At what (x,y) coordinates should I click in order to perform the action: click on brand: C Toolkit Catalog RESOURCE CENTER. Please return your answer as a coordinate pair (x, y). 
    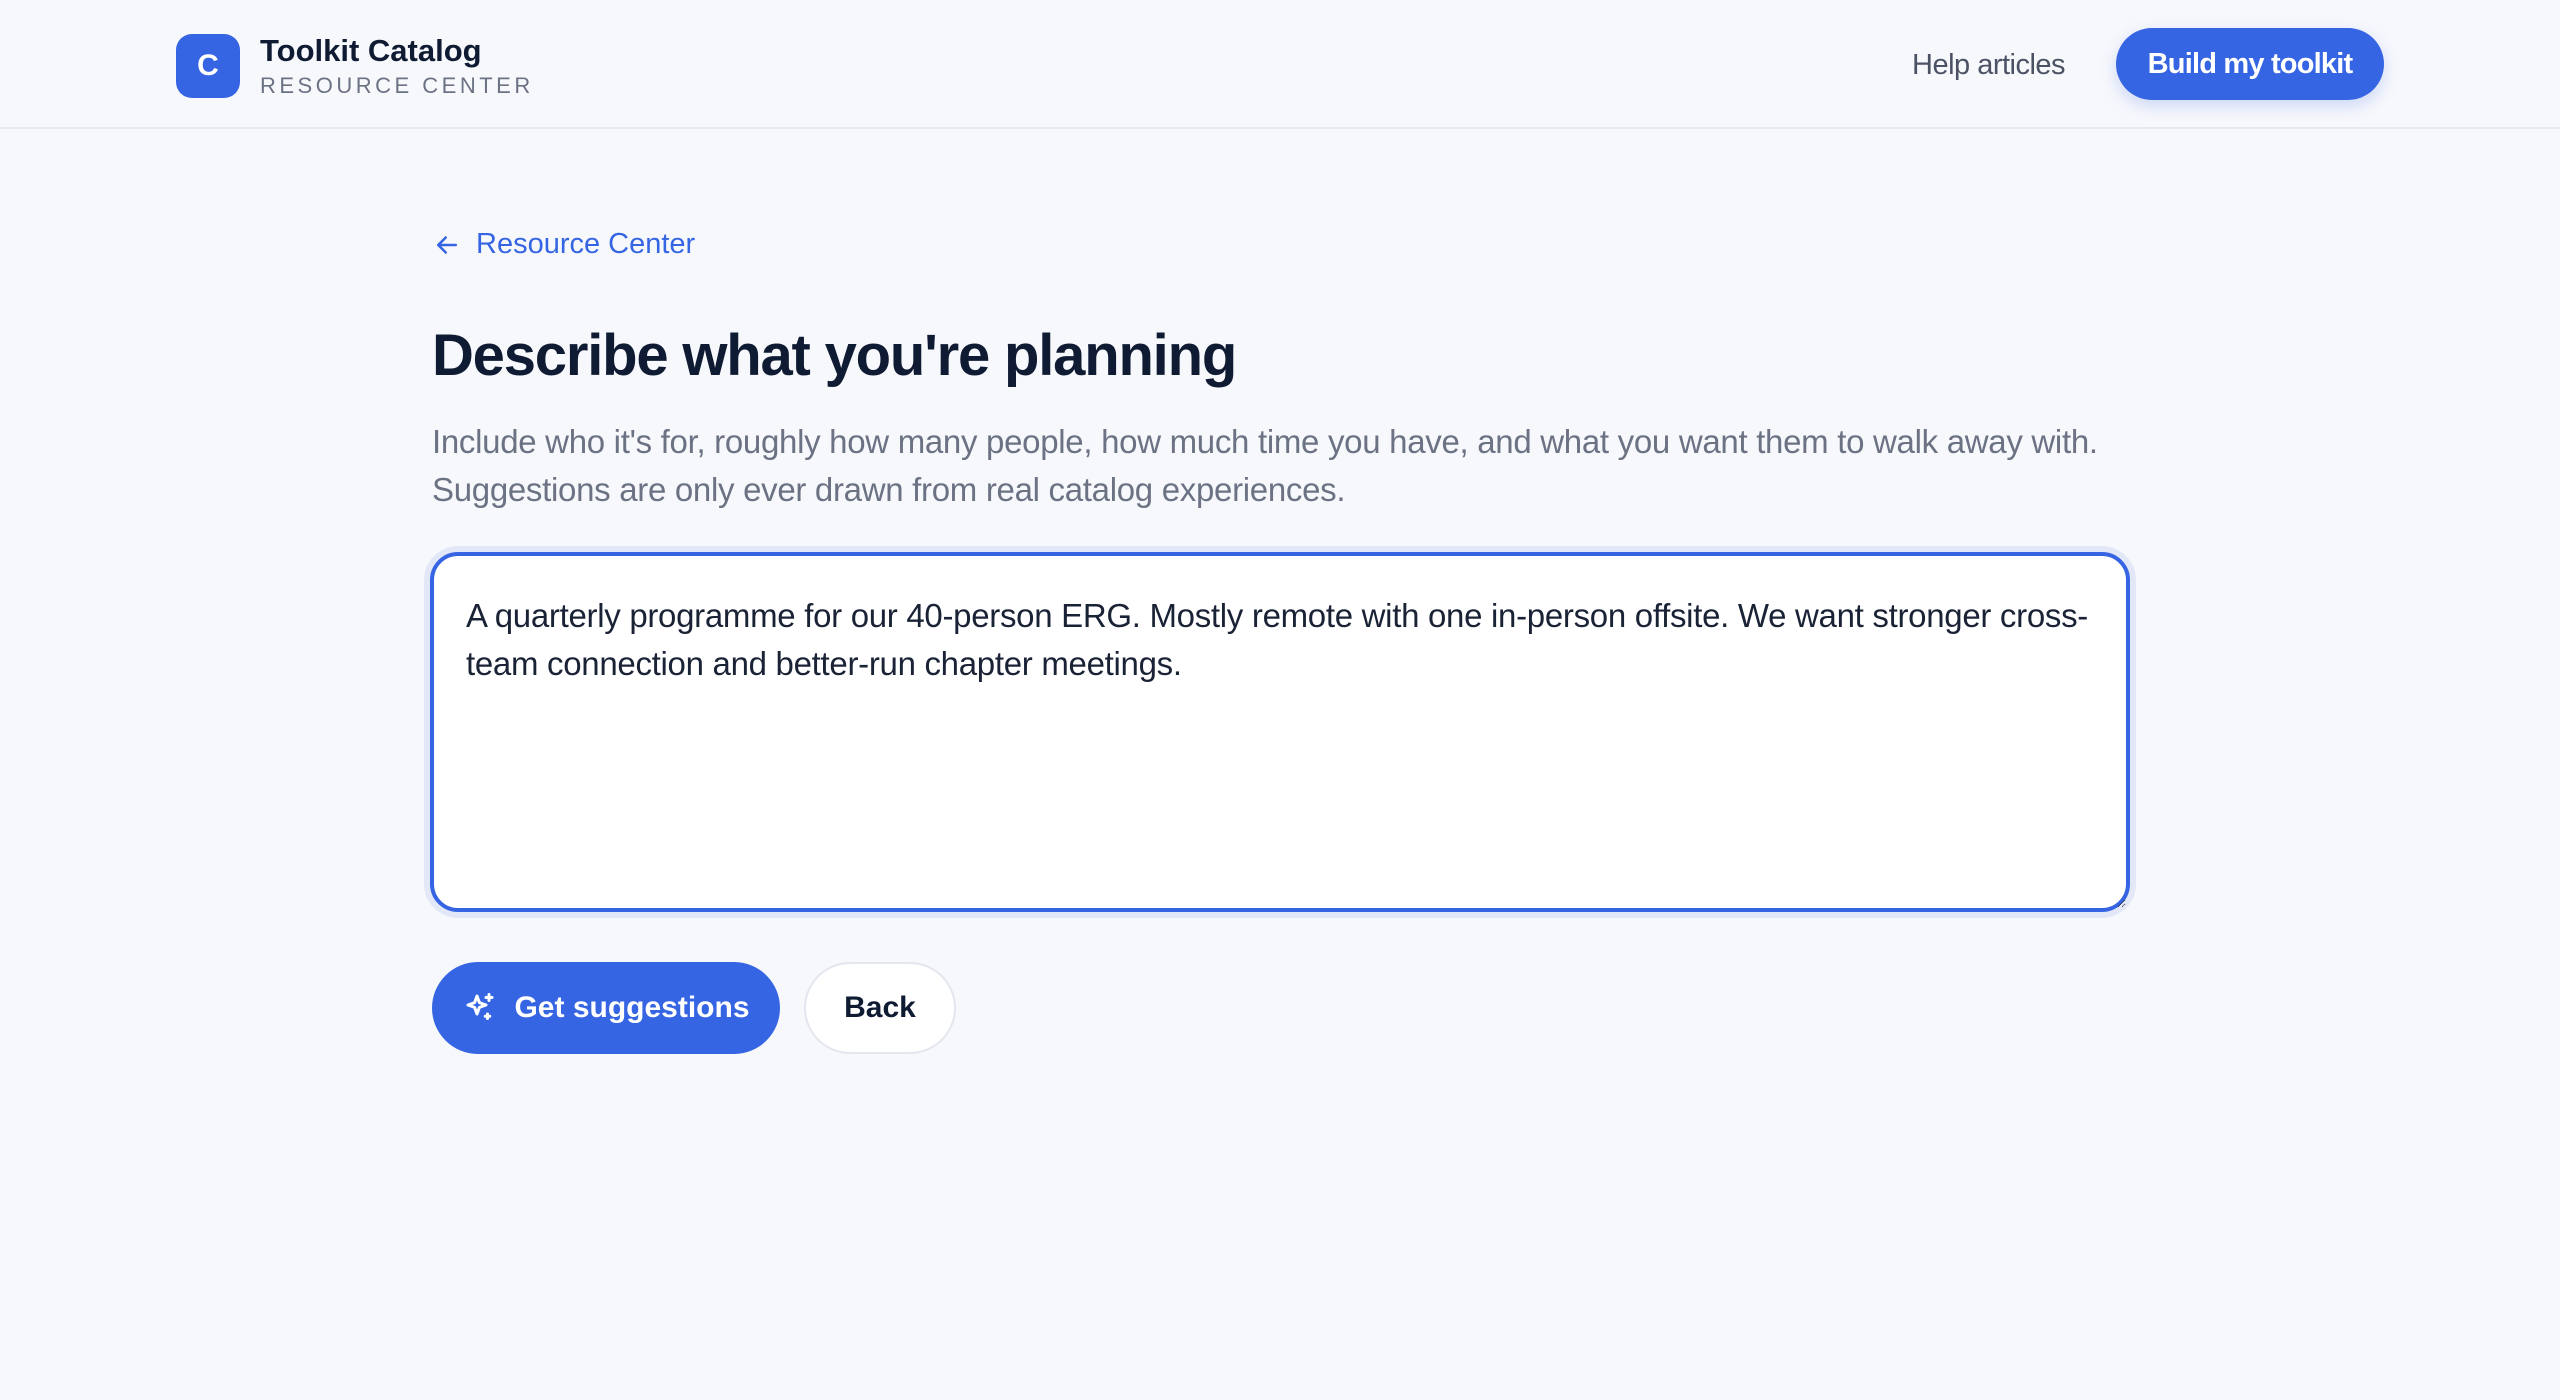
    Looking at the image, I should click on (355, 66).